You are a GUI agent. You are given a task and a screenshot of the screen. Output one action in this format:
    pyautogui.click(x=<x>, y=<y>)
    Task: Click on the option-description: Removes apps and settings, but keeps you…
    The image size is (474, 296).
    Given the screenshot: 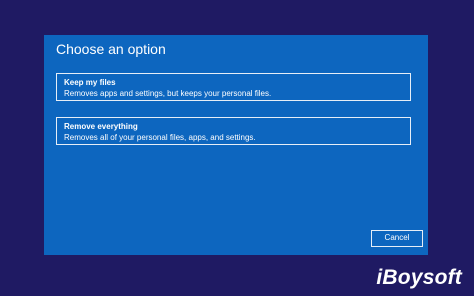 What is the action you would take?
    pyautogui.click(x=168, y=93)
    